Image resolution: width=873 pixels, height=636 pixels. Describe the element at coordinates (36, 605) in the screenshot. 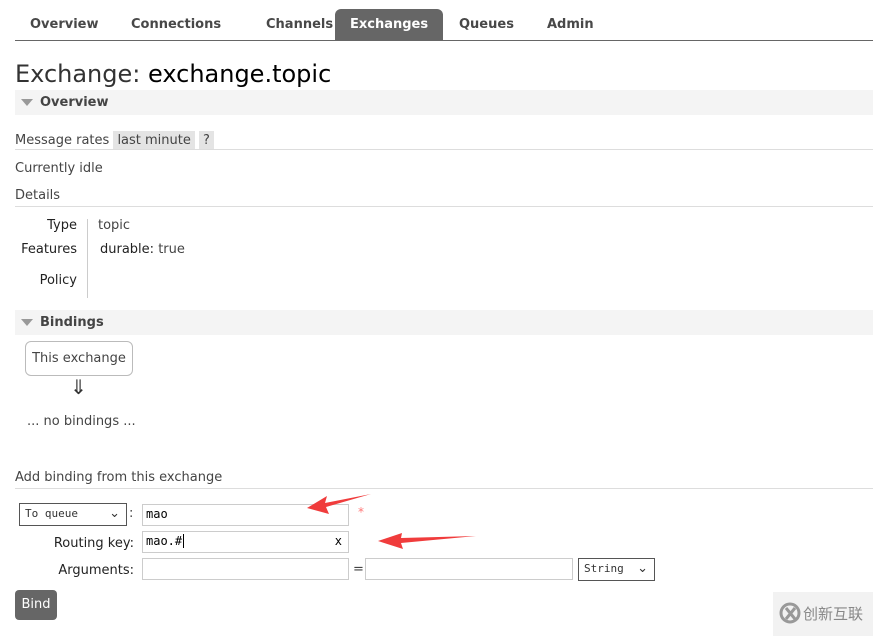

I see `bind-button: Bind` at that location.